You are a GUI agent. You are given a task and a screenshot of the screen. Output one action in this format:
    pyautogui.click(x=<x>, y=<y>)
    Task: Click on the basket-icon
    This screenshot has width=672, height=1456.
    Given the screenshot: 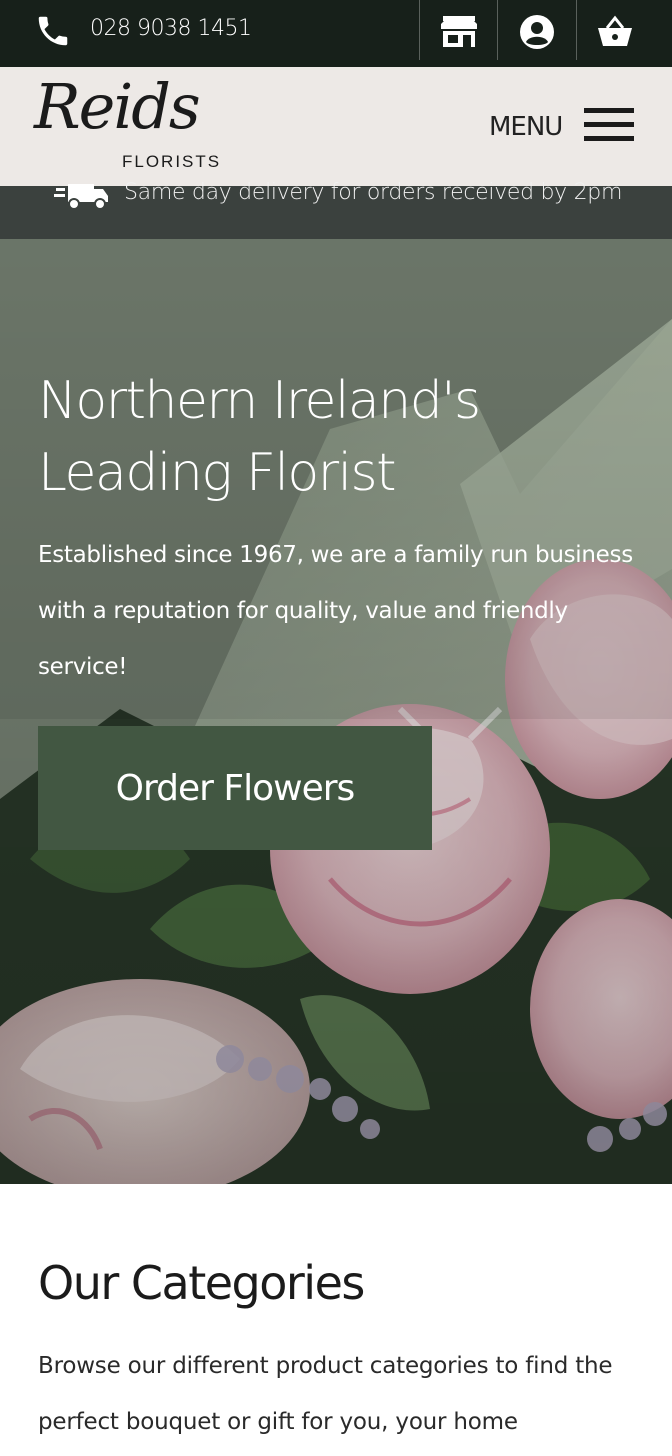 What is the action you would take?
    pyautogui.click(x=615, y=30)
    